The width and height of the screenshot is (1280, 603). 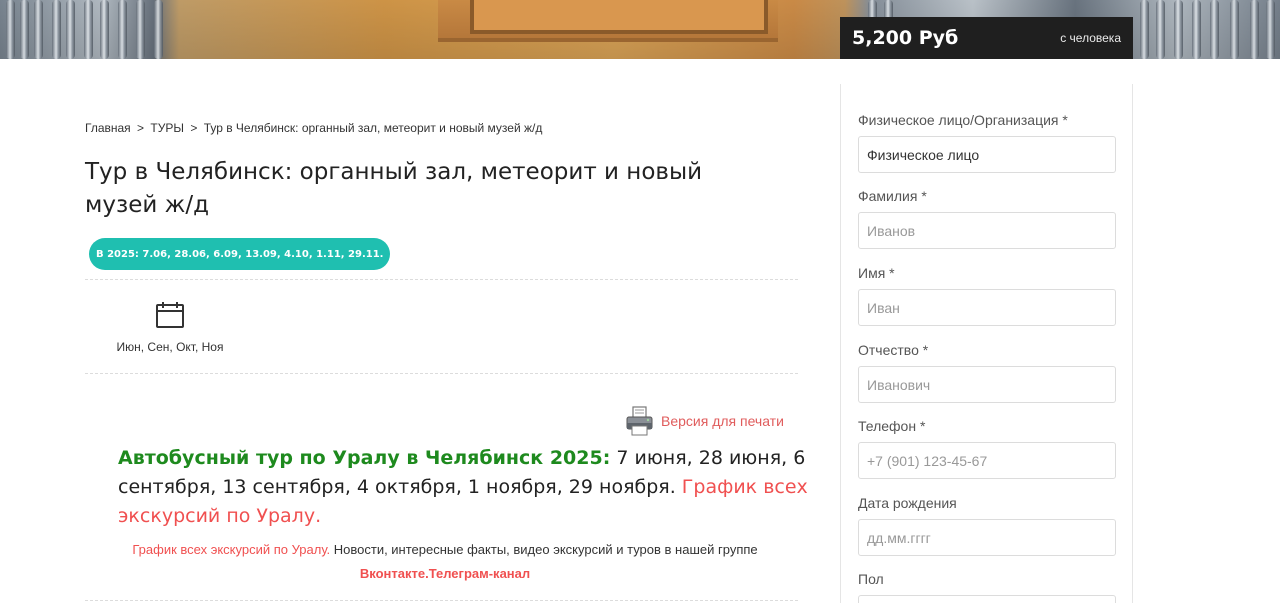 I want to click on first-name-field: Имя *, so click(x=987, y=295).